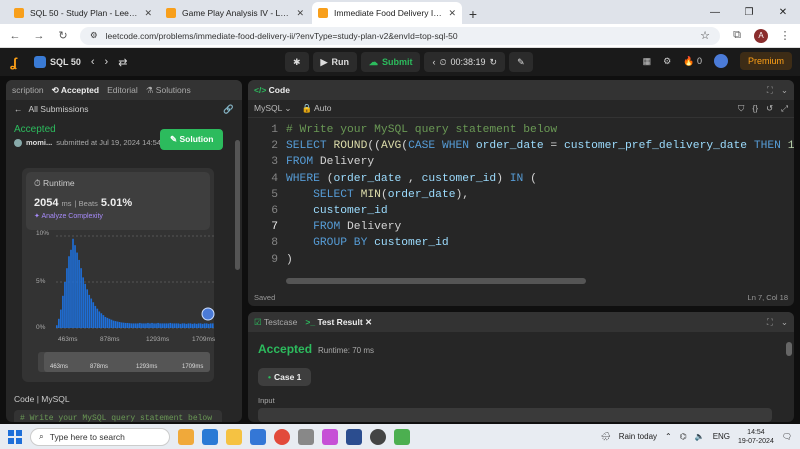 This screenshot has width=800, height=449. I want to click on bookmark-icon: ⛉, so click(741, 108).